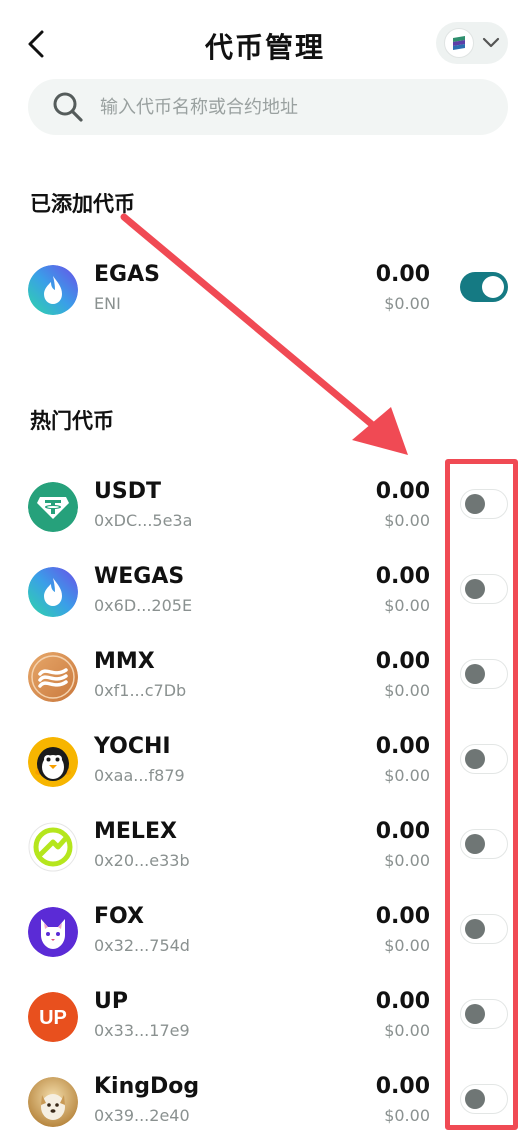  Describe the element at coordinates (124, 661) in the screenshot. I see `token-symbol: MMX` at that location.